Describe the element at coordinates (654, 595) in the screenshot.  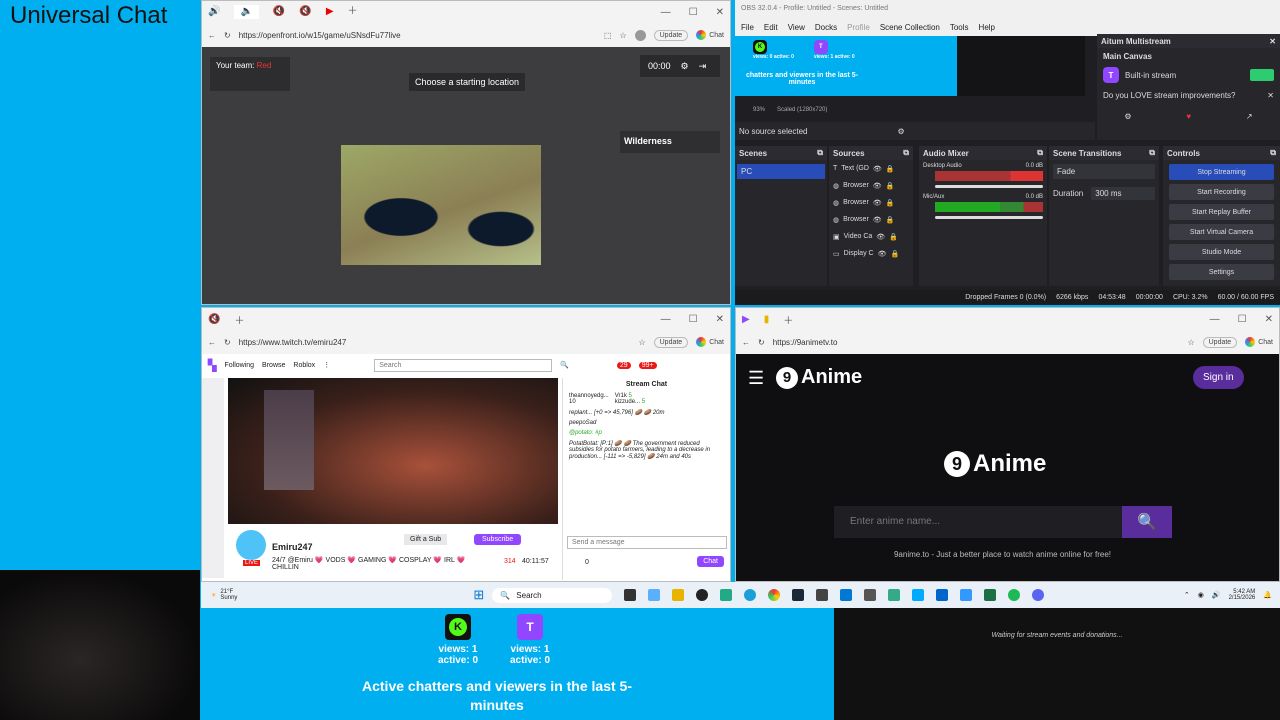
I see `copilot-icon` at that location.